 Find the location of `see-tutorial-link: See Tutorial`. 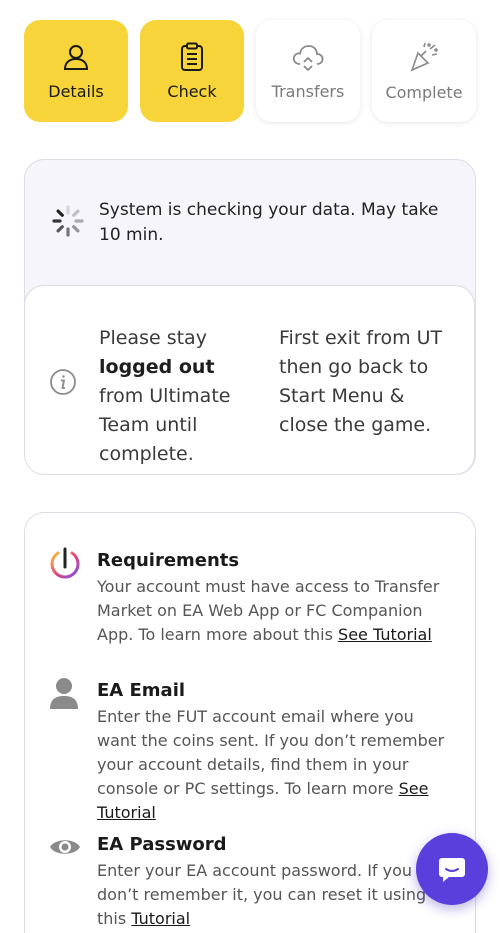

see-tutorial-link: See Tutorial is located at coordinates (385, 634).